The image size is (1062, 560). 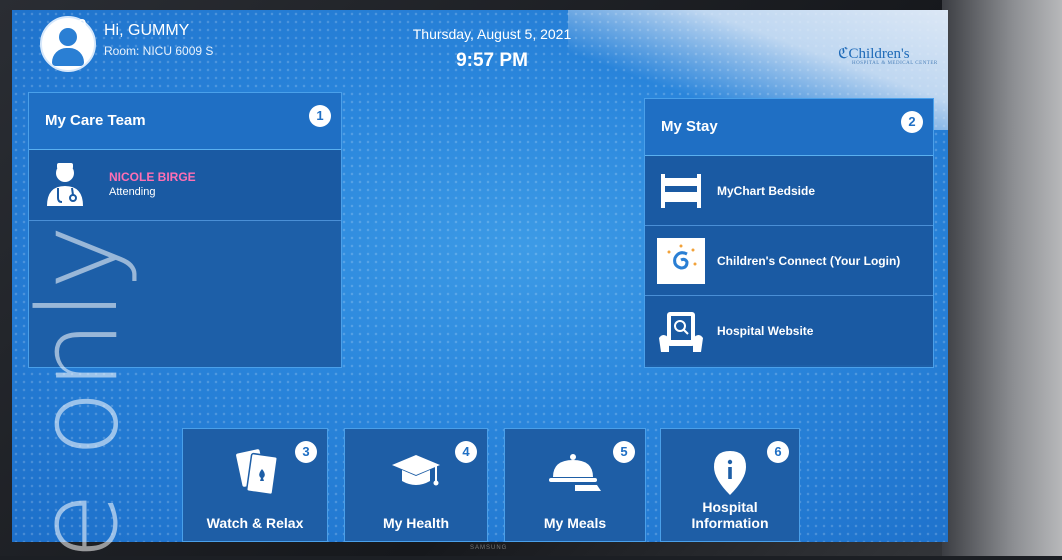 I want to click on monitor-brand: SAMSUNG, so click(x=489, y=548).